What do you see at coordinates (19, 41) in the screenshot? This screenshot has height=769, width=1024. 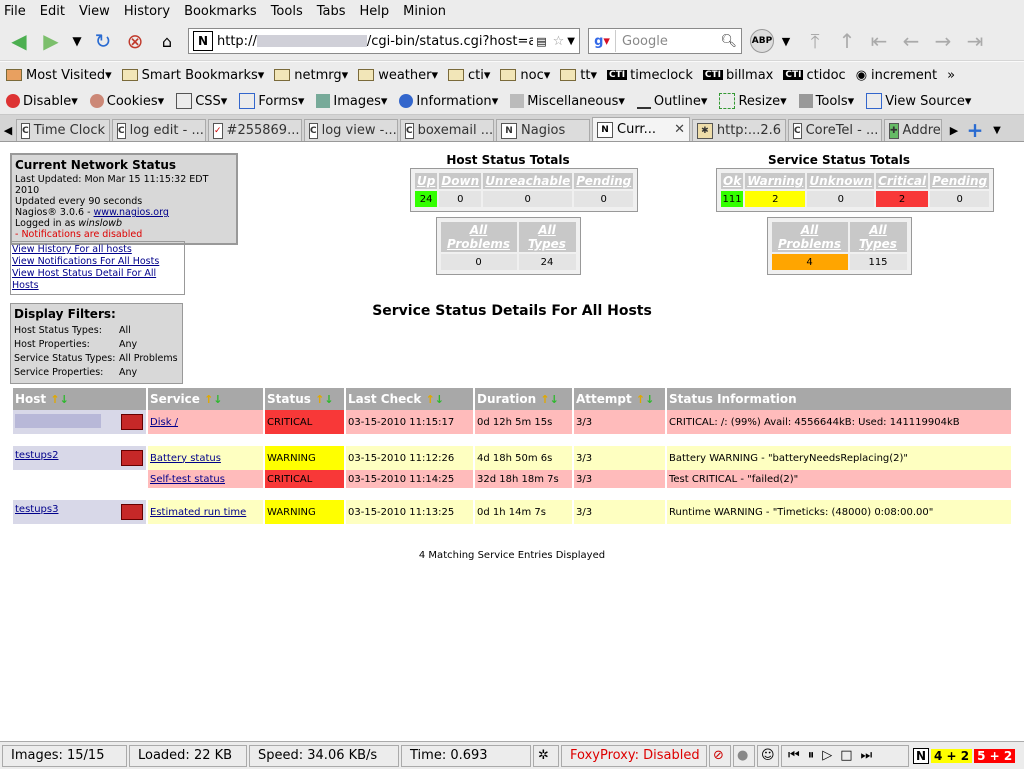 I see `back-icon: ◀` at bounding box center [19, 41].